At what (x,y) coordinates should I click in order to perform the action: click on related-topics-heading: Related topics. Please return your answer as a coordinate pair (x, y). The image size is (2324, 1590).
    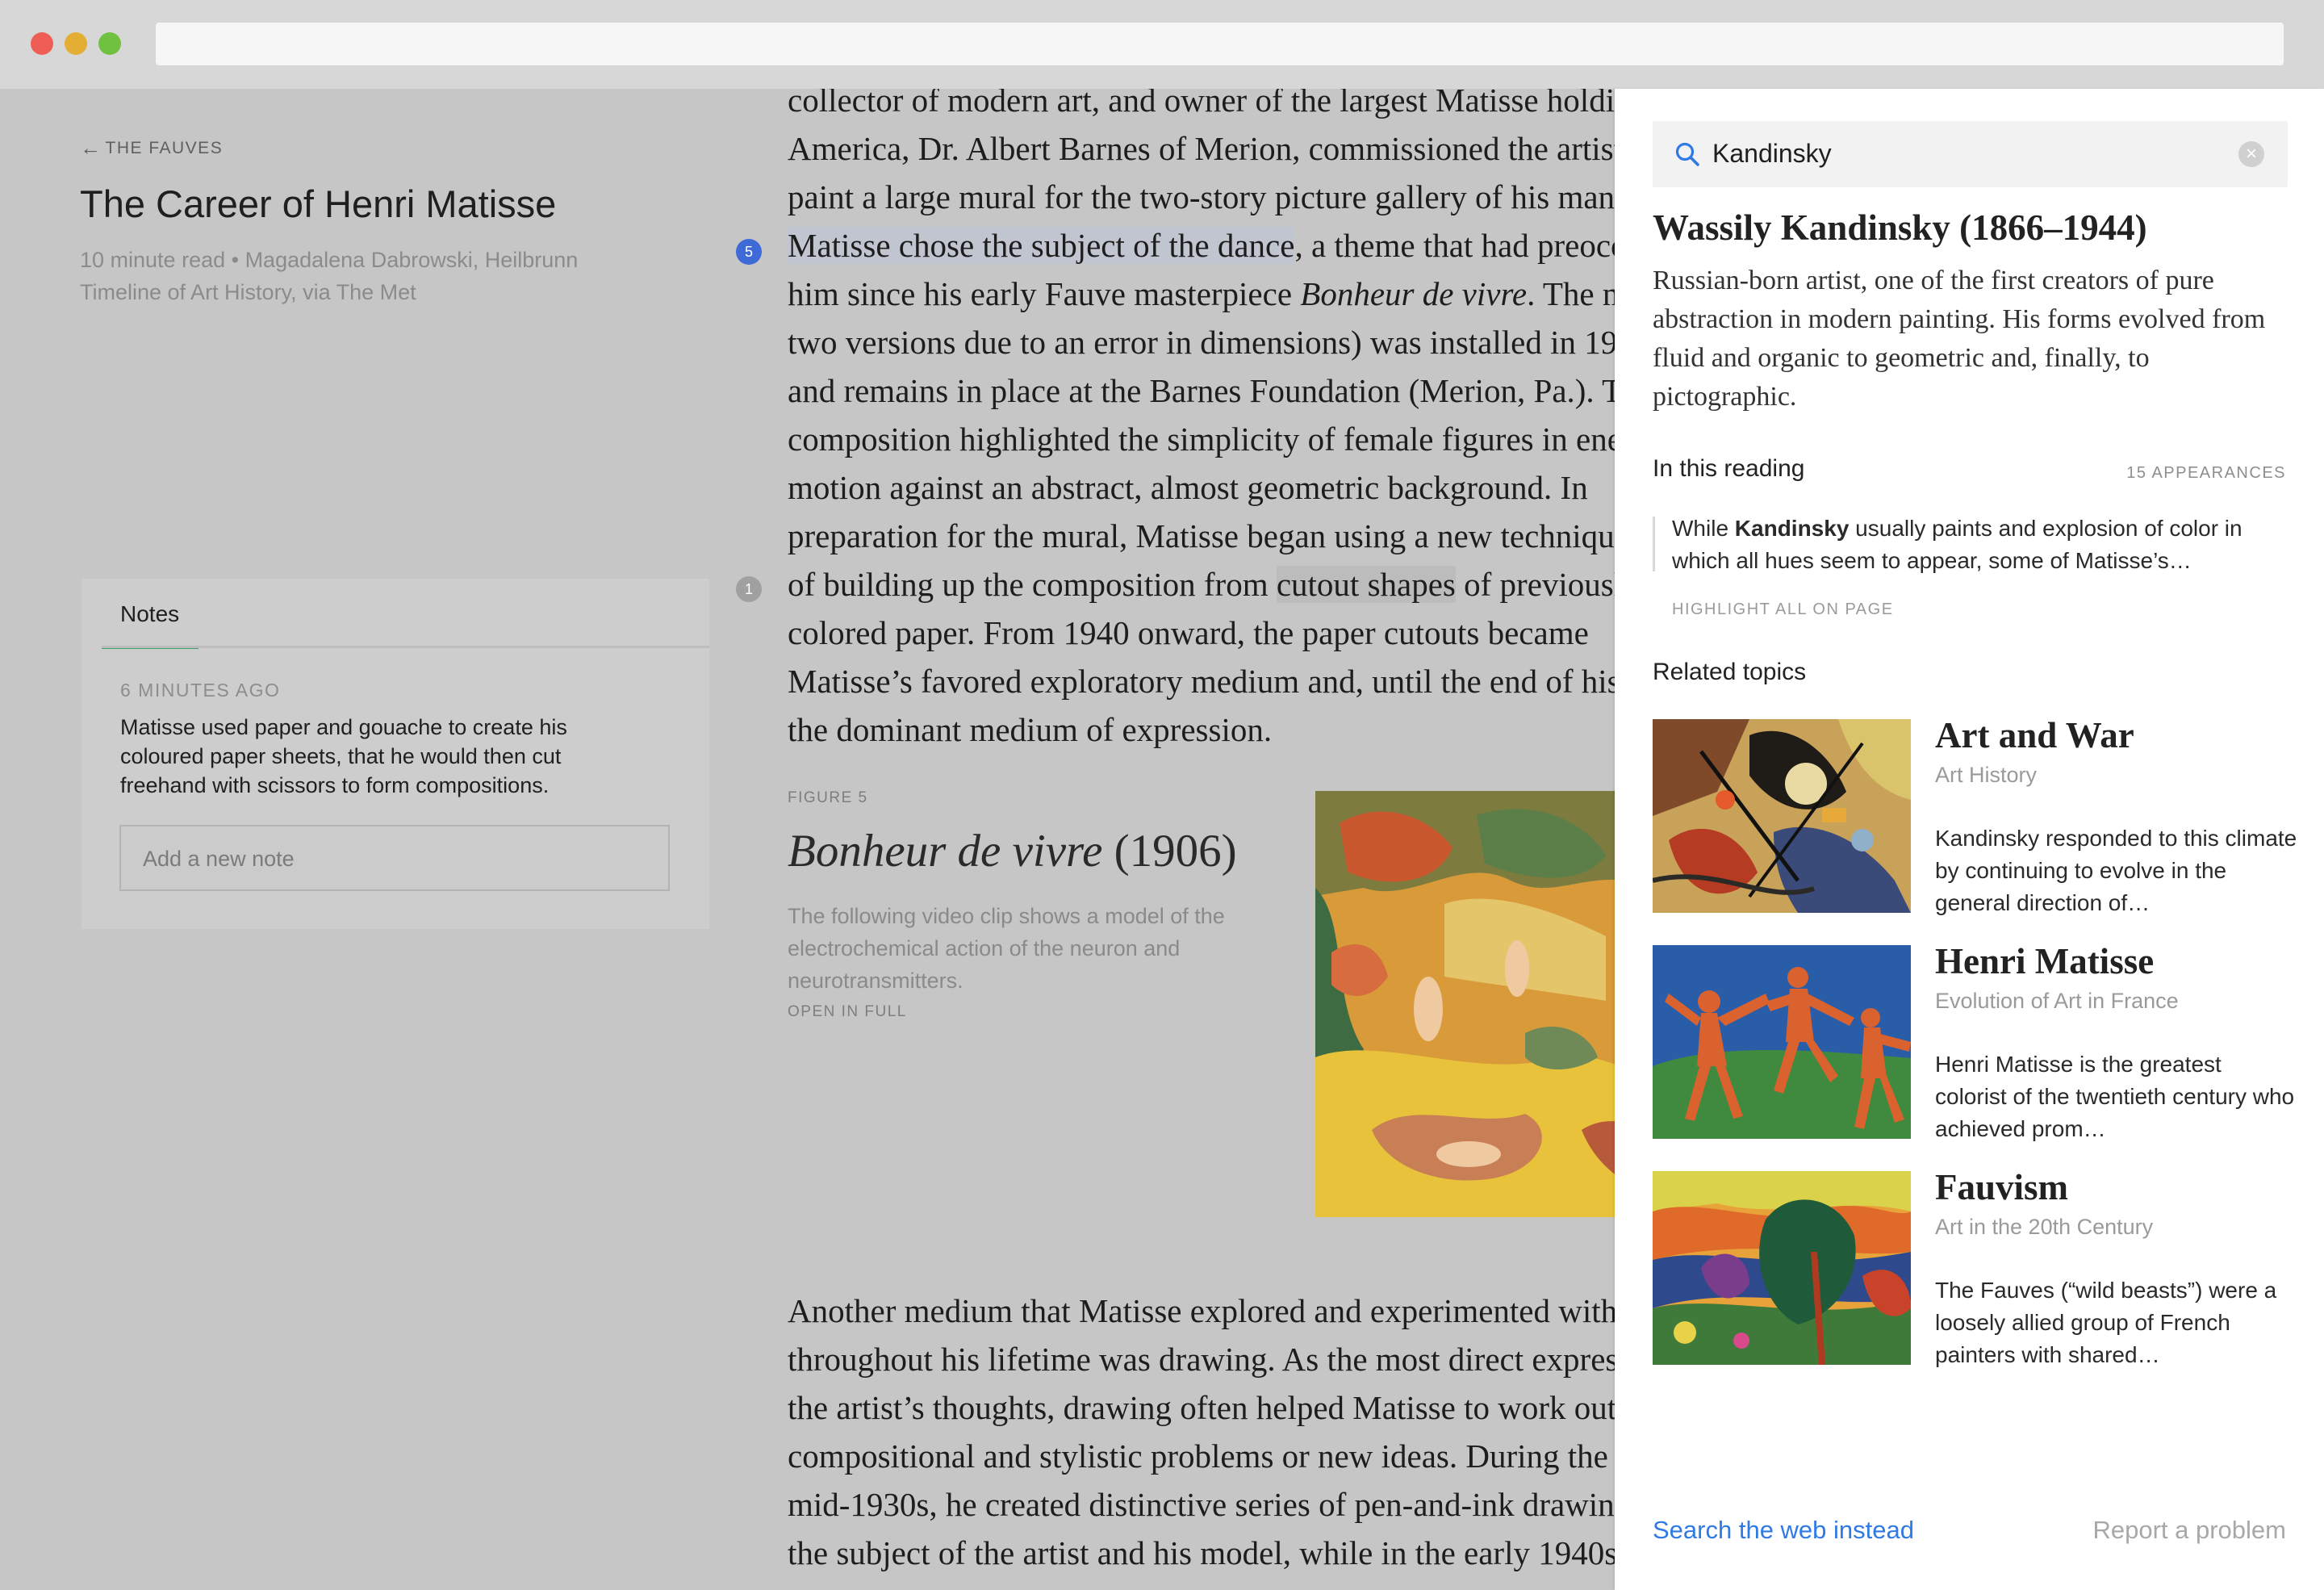
    Looking at the image, I should click on (1730, 672).